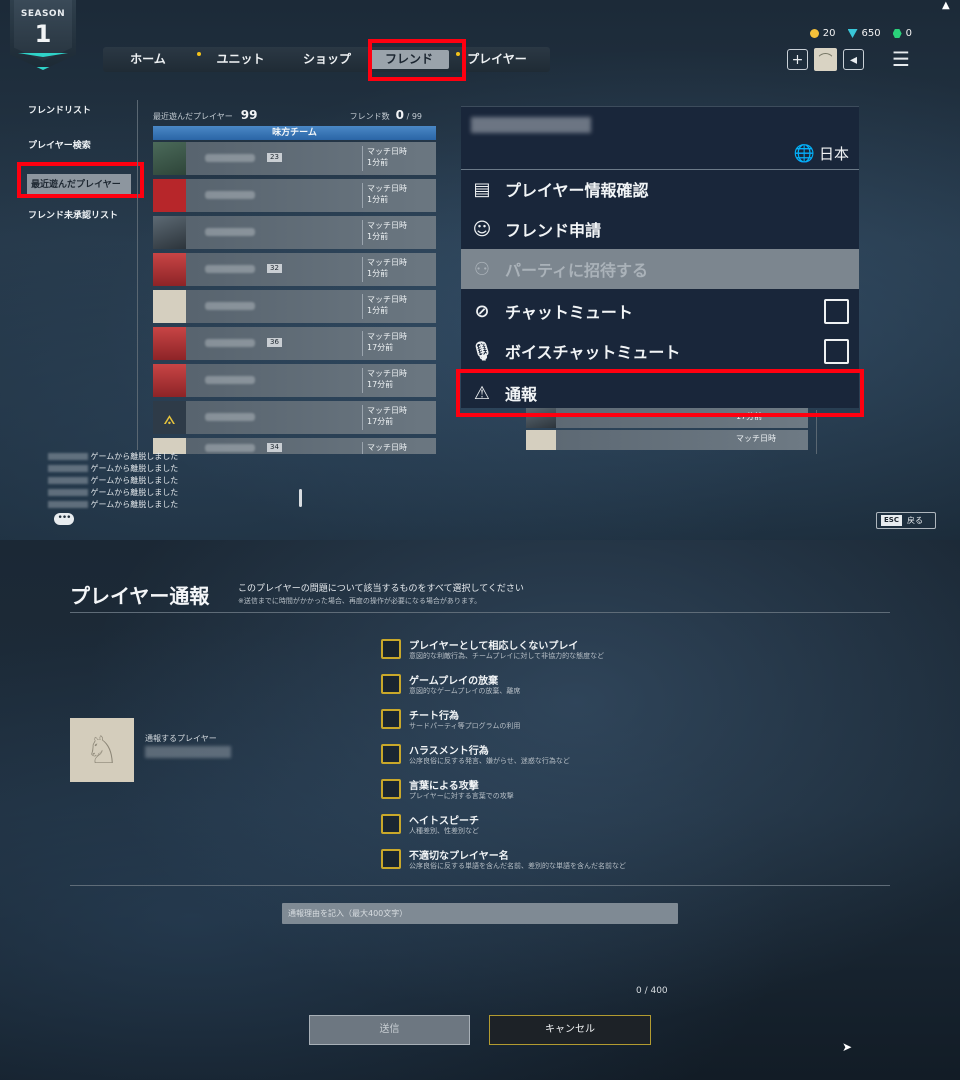 Image resolution: width=960 pixels, height=1080 pixels. What do you see at coordinates (414, 116) in the screenshot?
I see `friends-max: / 99` at bounding box center [414, 116].